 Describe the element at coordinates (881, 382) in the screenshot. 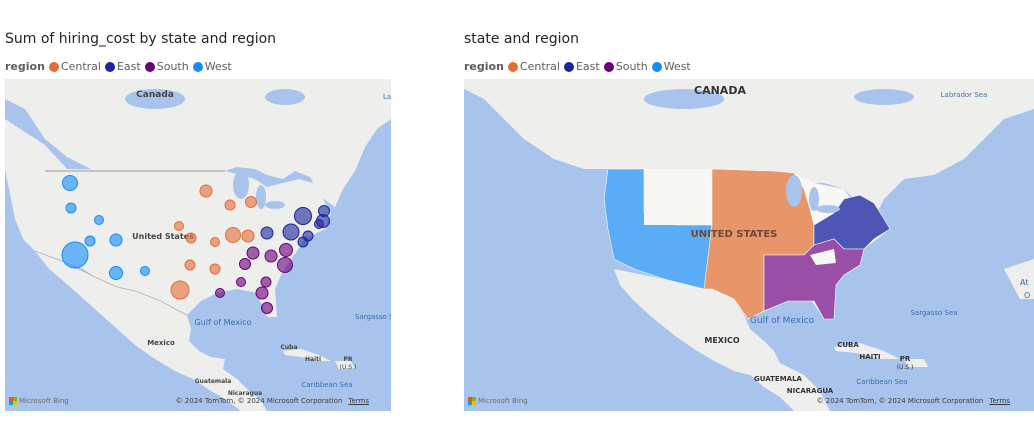

I see `caribbean-label: Caribbean Sea` at that location.